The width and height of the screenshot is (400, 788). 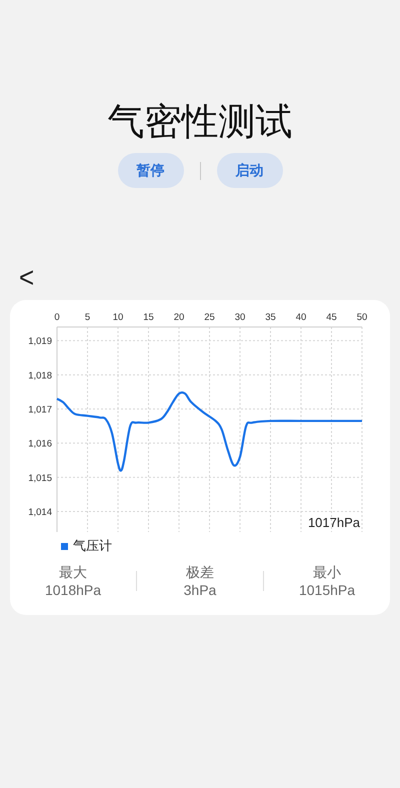 What do you see at coordinates (200, 122) in the screenshot?
I see `page-title: 气密性测试` at bounding box center [200, 122].